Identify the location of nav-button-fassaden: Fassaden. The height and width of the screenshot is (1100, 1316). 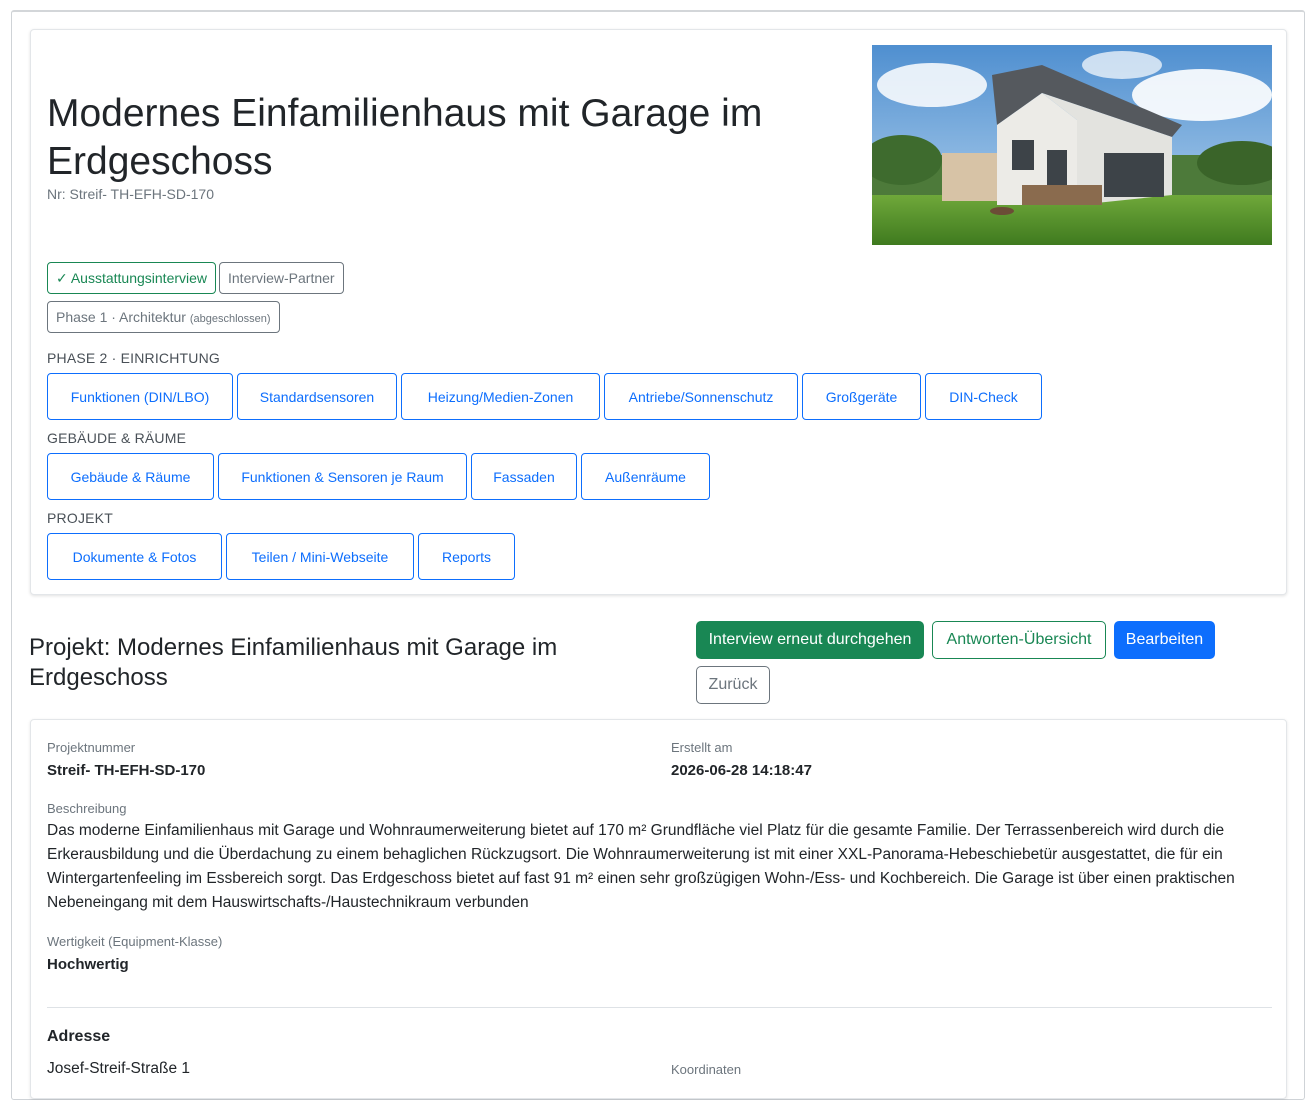
(524, 476).